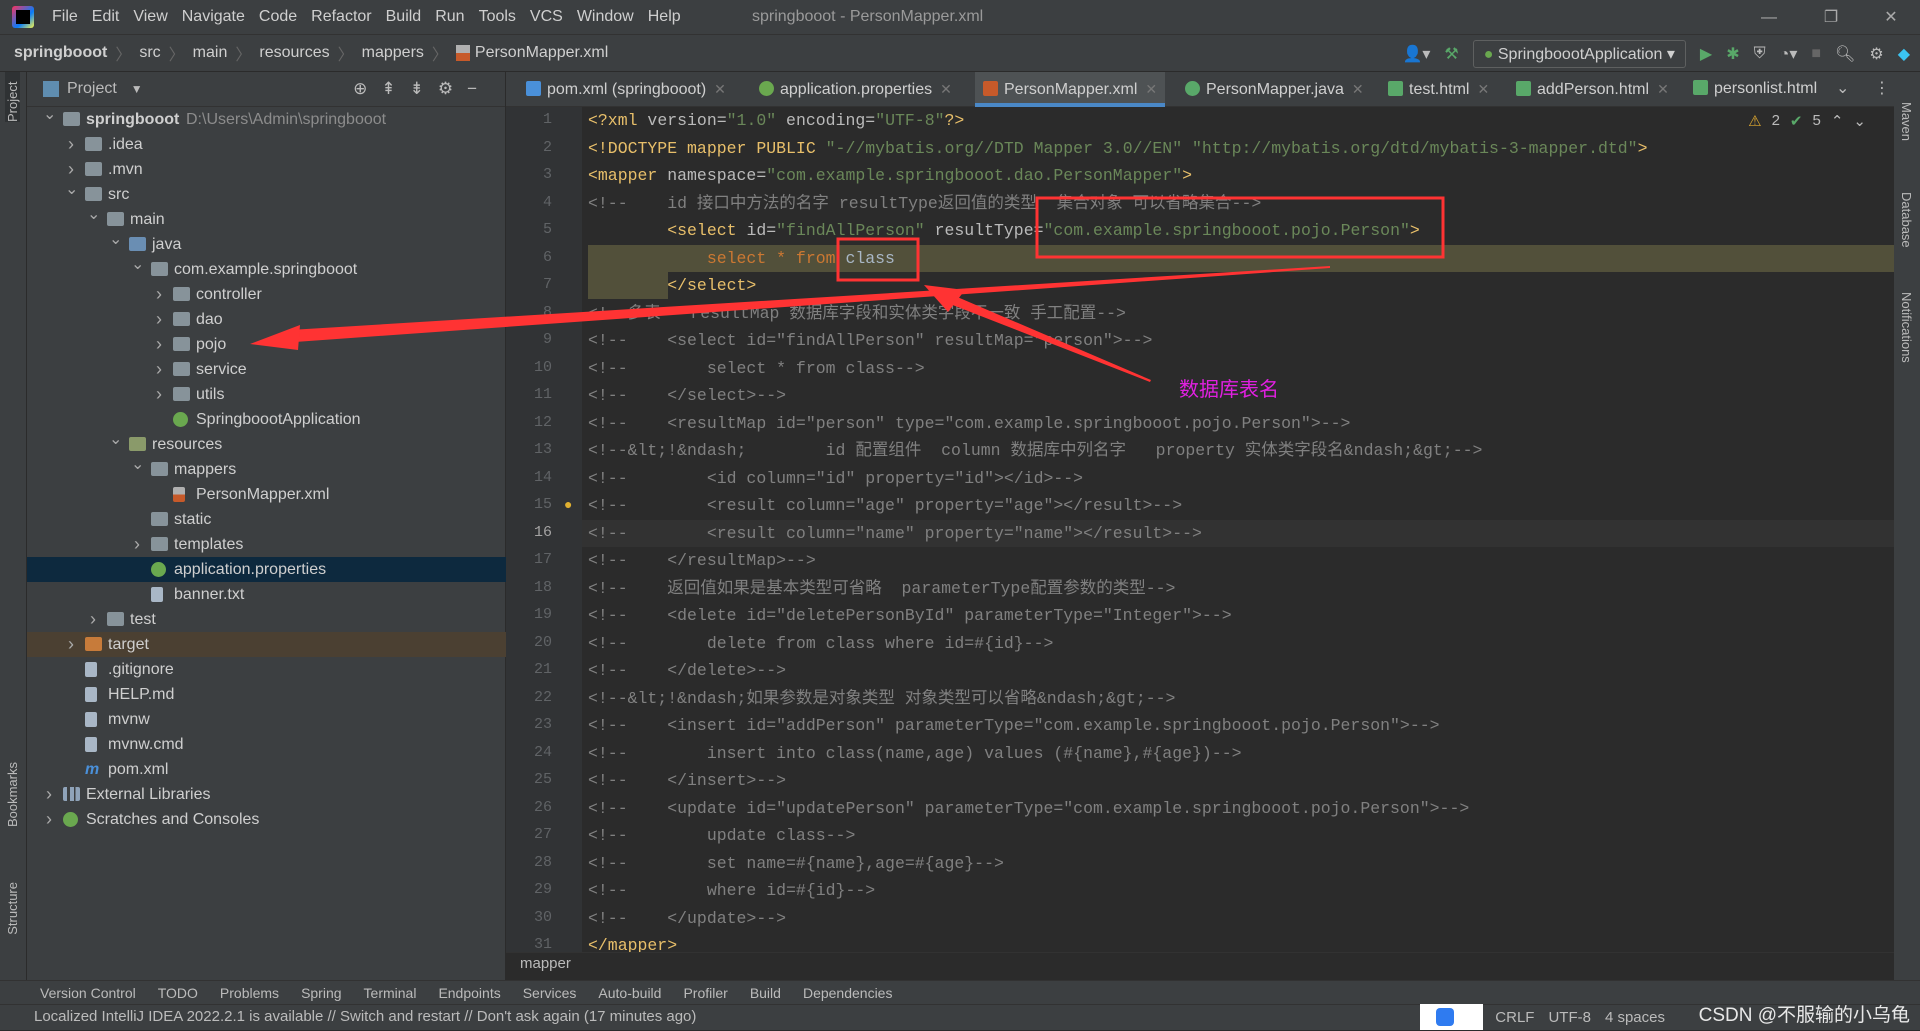  What do you see at coordinates (550, 993) in the screenshot?
I see `tool-window-services: Services` at bounding box center [550, 993].